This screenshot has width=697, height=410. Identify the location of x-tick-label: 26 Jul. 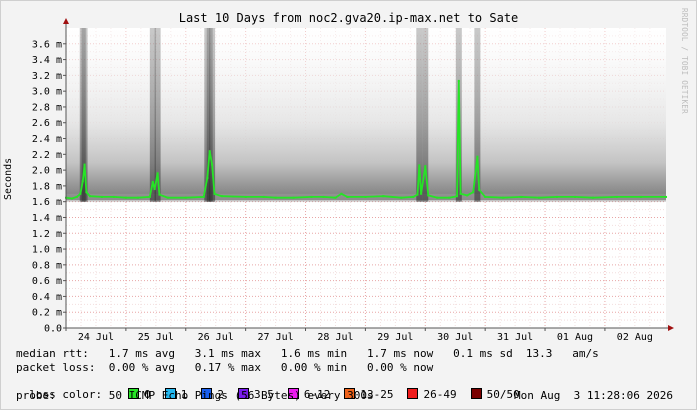
(216, 337).